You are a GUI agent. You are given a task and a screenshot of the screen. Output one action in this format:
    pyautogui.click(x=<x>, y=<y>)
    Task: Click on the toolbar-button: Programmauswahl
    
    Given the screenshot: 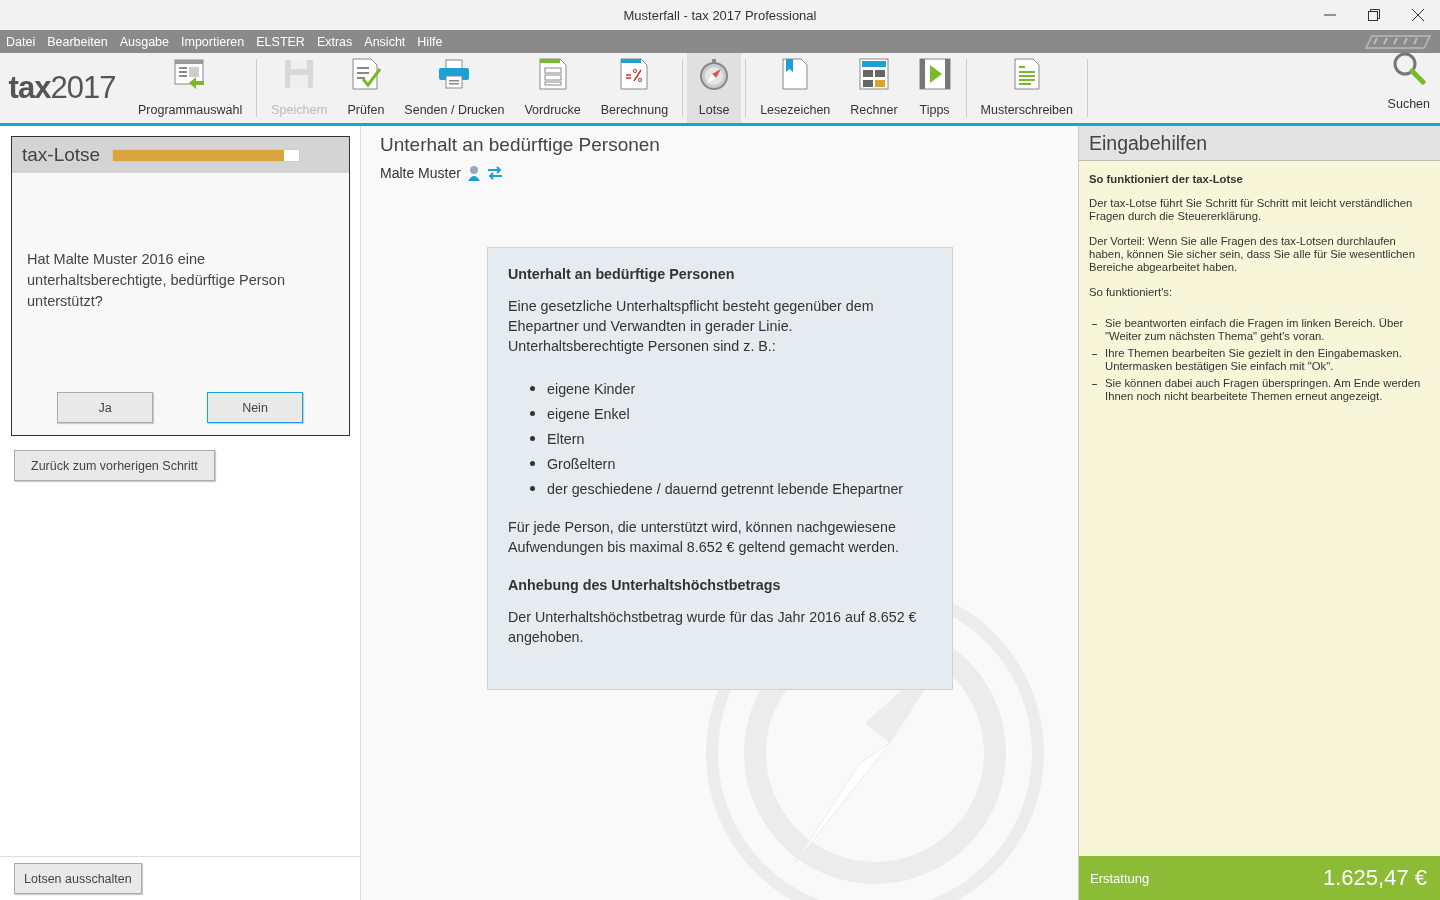 What is the action you would take?
    pyautogui.click(x=190, y=88)
    